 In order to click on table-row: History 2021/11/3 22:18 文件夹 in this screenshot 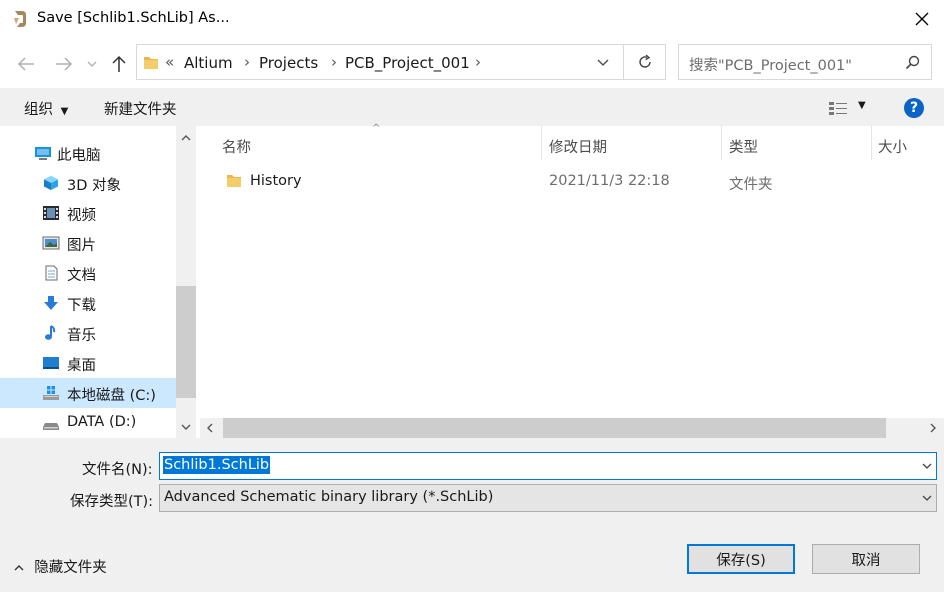, I will do `click(568, 182)`.